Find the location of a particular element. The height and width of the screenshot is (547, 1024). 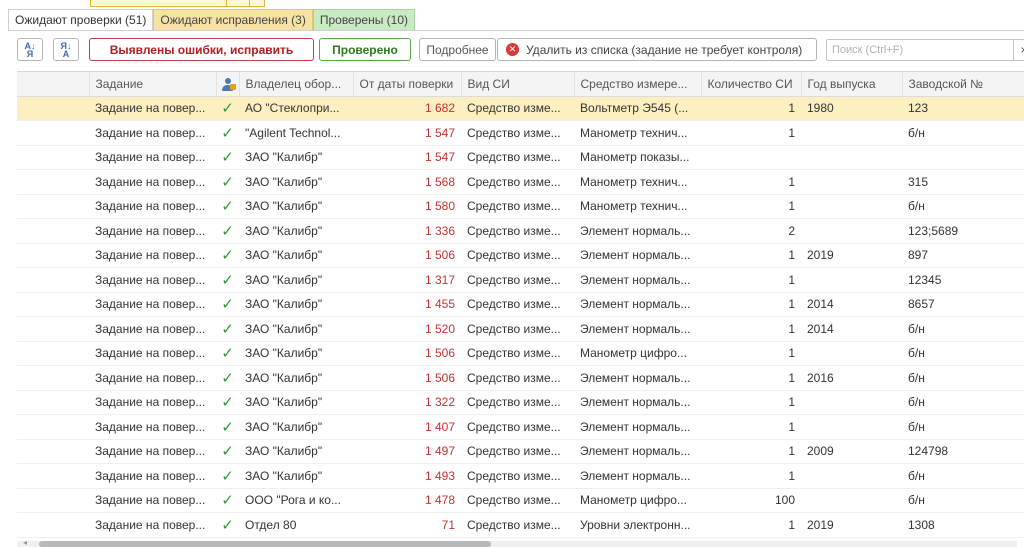

sort-ascending-icon: А↓ Я is located at coordinates (30, 49).